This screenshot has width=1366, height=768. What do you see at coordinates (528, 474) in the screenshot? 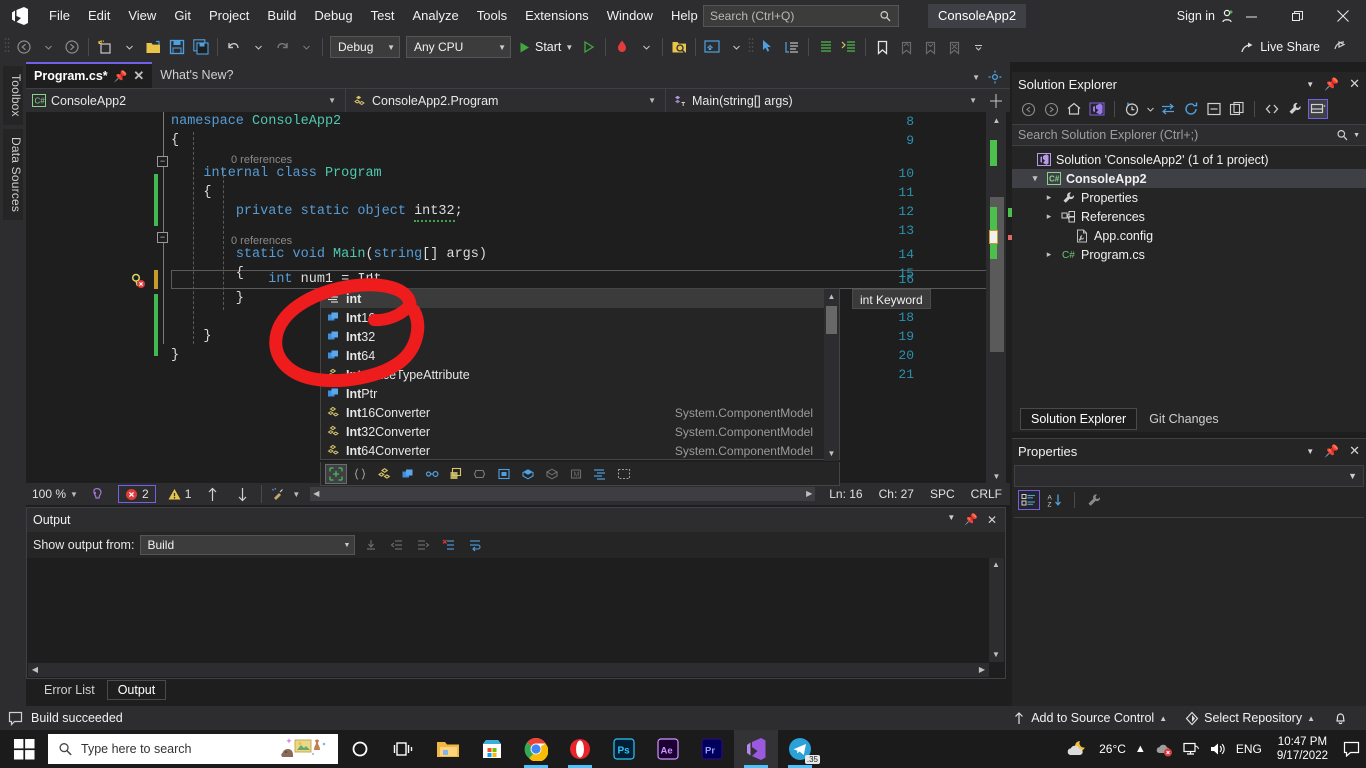
I see `filter-field-icon` at bounding box center [528, 474].